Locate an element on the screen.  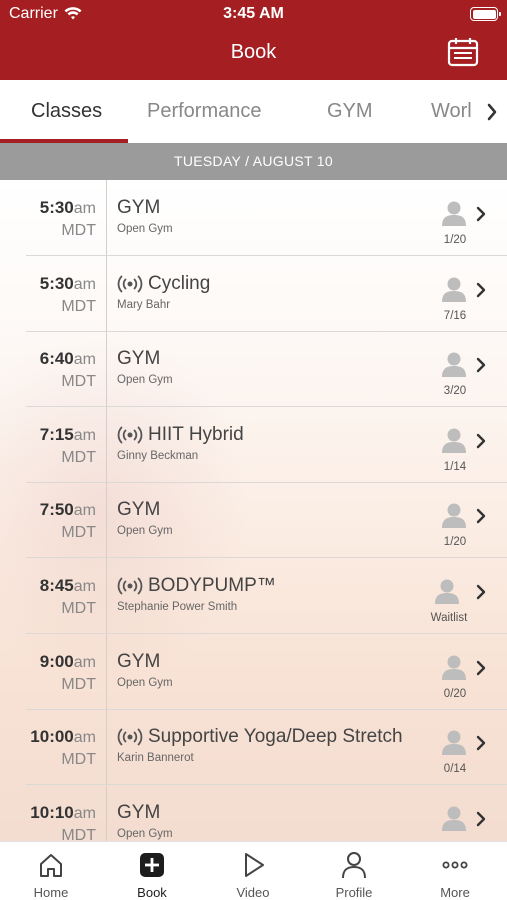
class-time-value: 7:50 is located at coordinates (56, 510).